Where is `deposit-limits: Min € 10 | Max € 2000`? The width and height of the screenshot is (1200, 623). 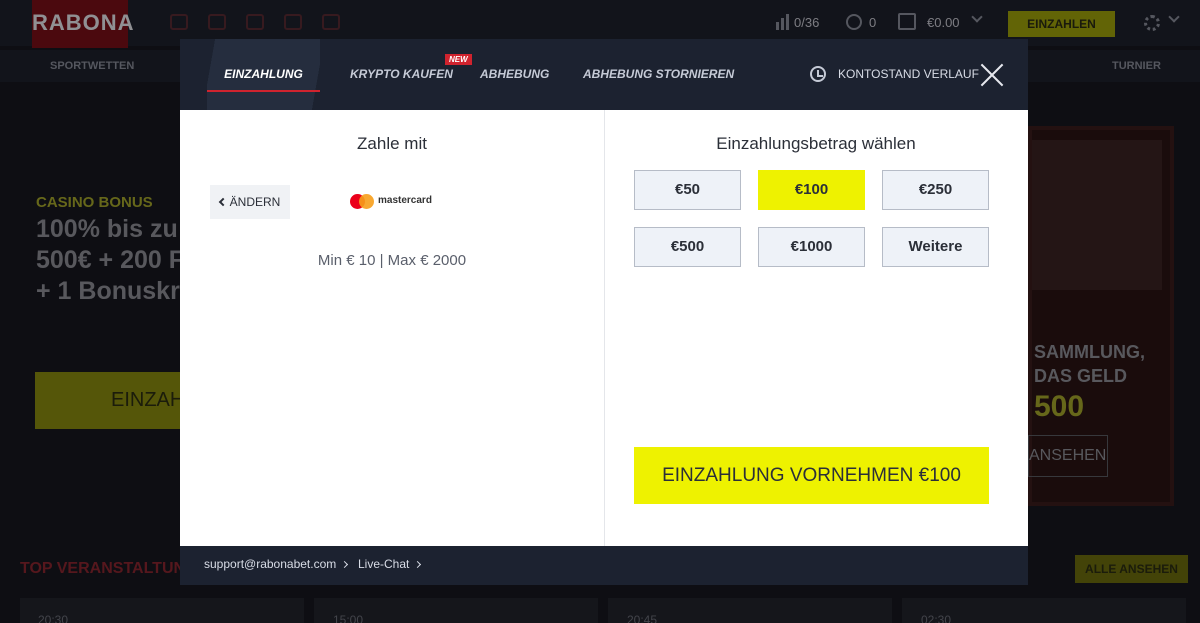 deposit-limits: Min € 10 | Max € 2000 is located at coordinates (392, 260).